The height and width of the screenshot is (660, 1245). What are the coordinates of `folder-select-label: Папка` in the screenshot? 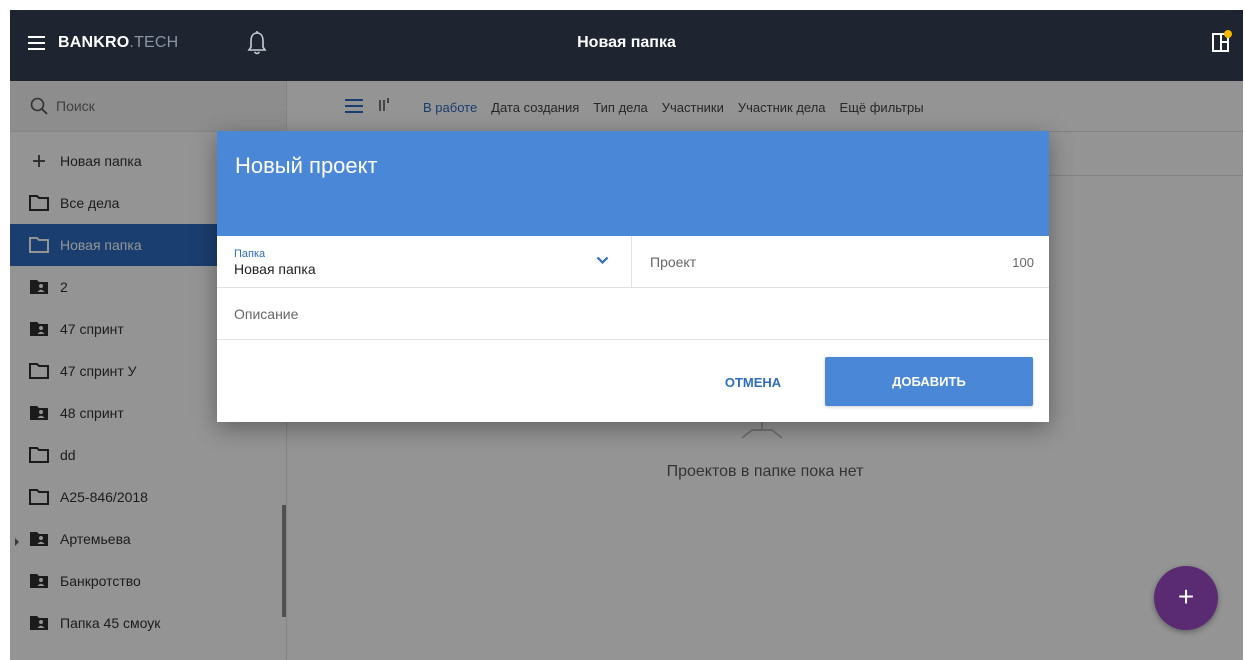 It's located at (250, 254).